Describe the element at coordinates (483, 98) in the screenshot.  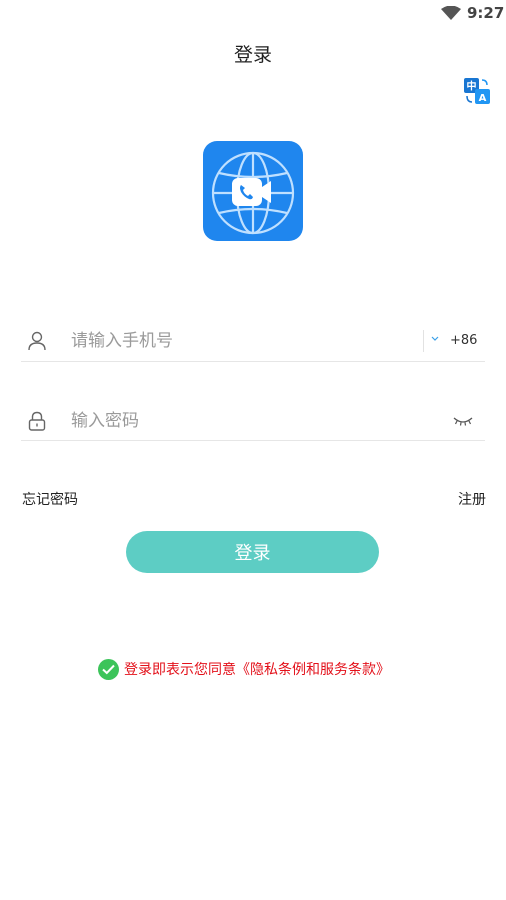
I see `svg-text: A` at that location.